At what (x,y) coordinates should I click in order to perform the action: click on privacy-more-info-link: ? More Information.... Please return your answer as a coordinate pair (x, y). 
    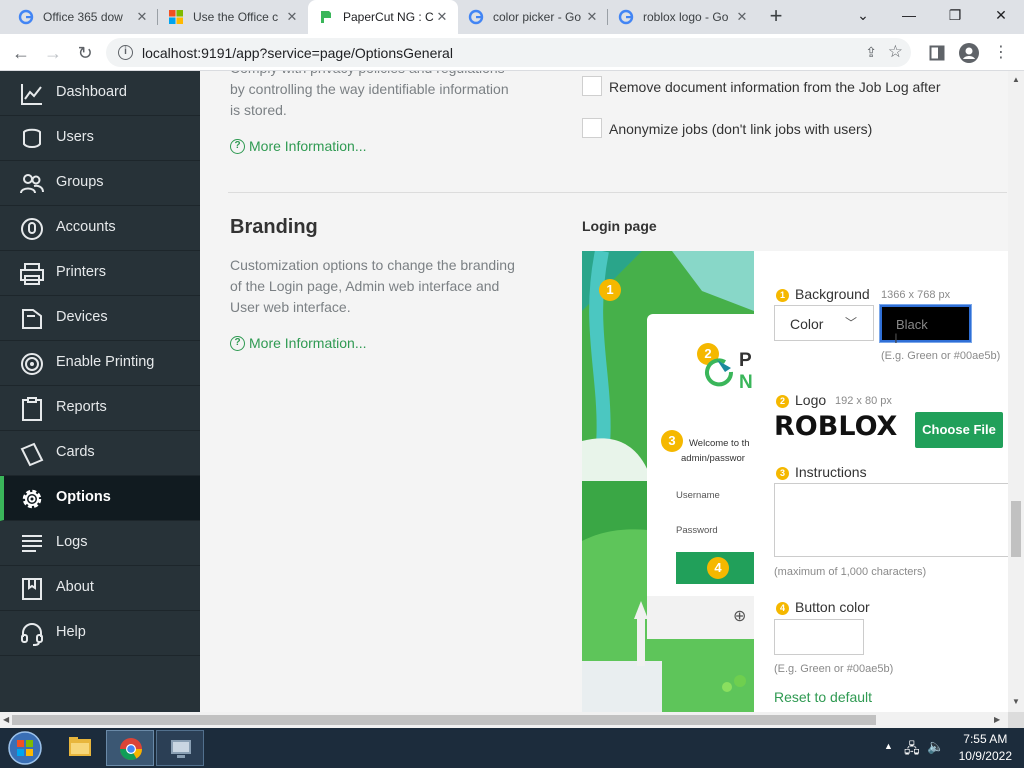
    Looking at the image, I should click on (298, 146).